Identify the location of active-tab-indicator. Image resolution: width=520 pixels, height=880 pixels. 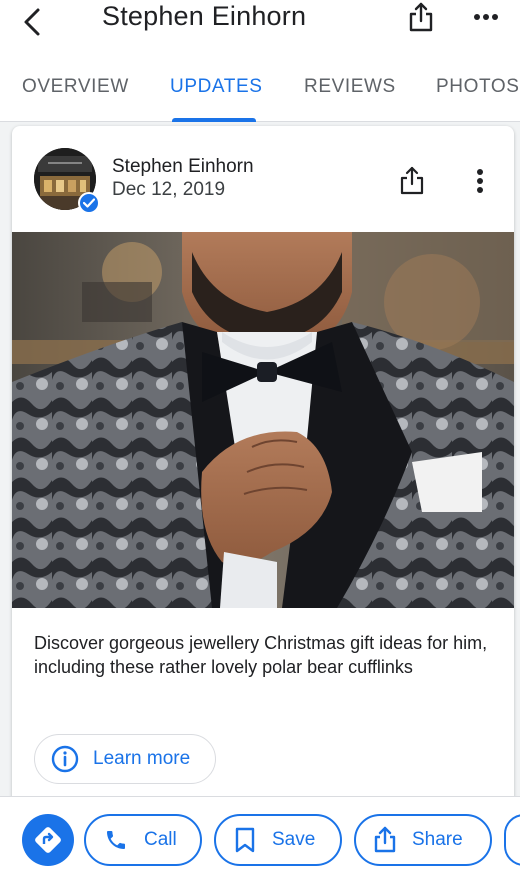
(214, 120).